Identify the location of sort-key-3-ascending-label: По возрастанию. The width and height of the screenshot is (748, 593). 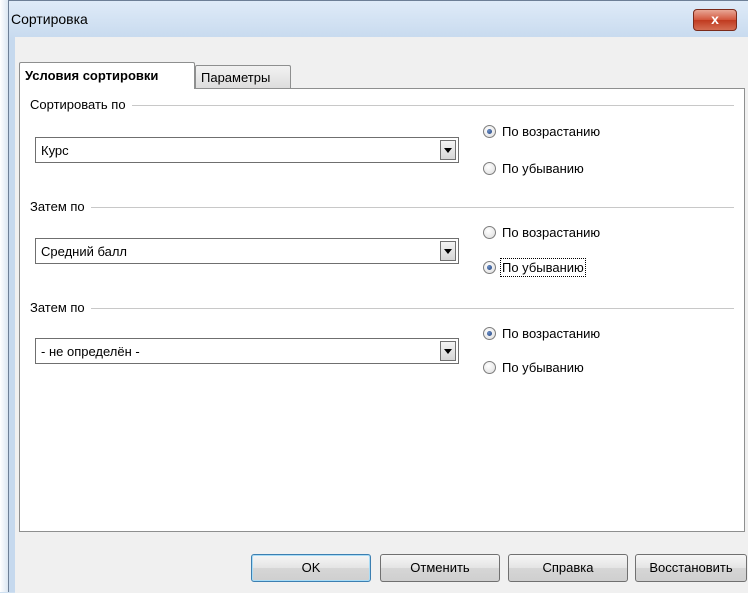
(551, 333).